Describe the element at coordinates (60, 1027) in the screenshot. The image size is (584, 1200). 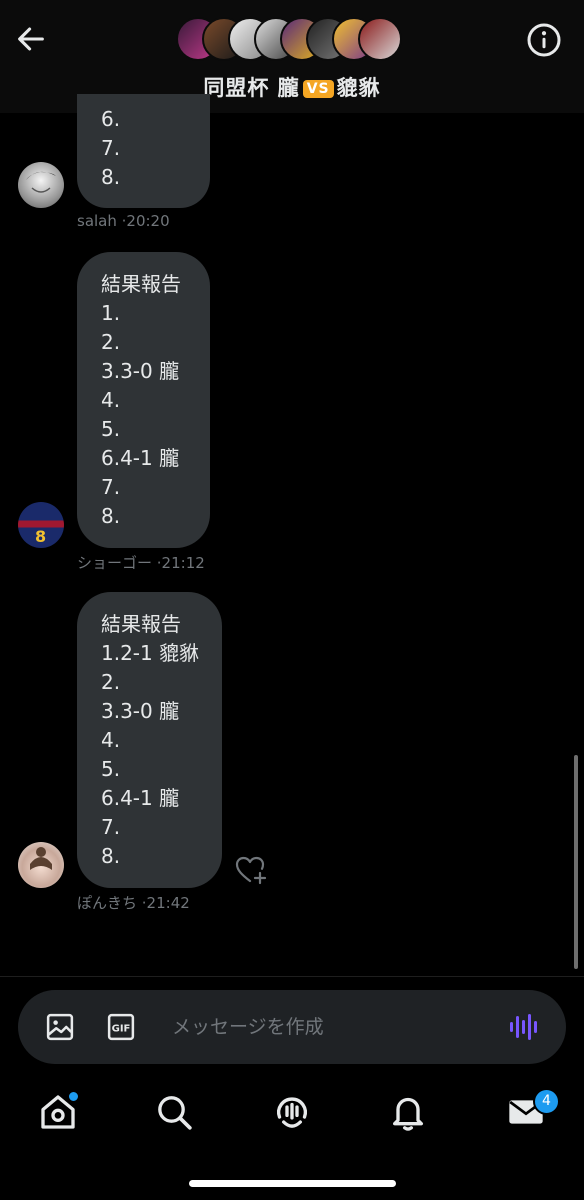
I see `image-icon` at that location.